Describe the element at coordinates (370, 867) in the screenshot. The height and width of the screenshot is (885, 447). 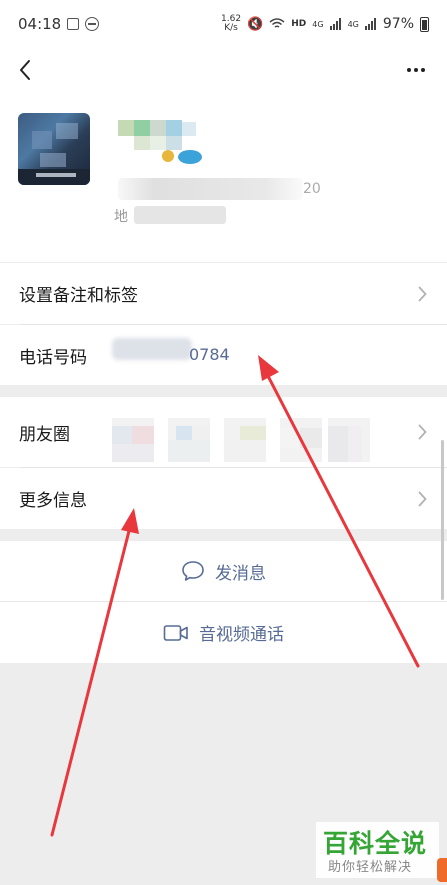
I see `watermark-subtitle: 助你轻松解决` at that location.